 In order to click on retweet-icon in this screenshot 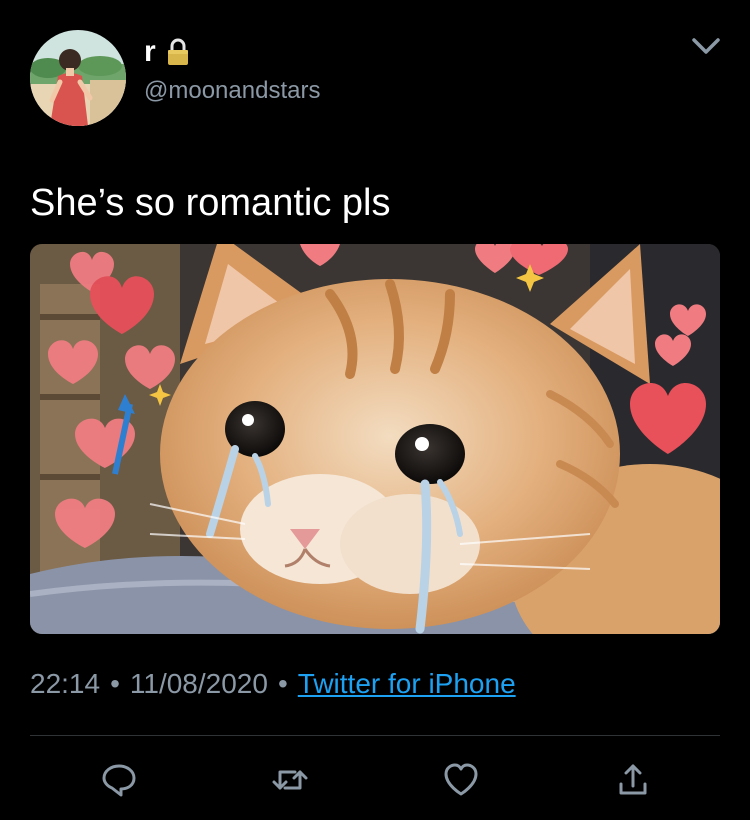, I will do `click(290, 780)`.